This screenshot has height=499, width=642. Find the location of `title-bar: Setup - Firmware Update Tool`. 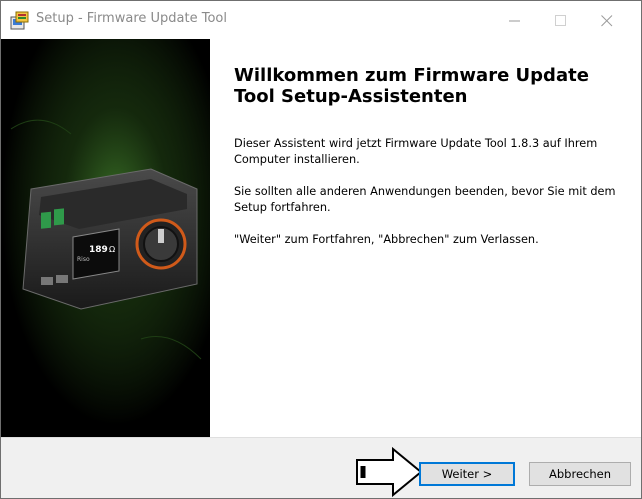

title-bar: Setup - Firmware Update Tool is located at coordinates (321, 20).